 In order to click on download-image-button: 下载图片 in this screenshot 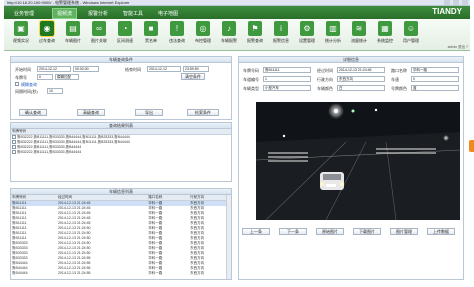, I will do `click(367, 231)`.